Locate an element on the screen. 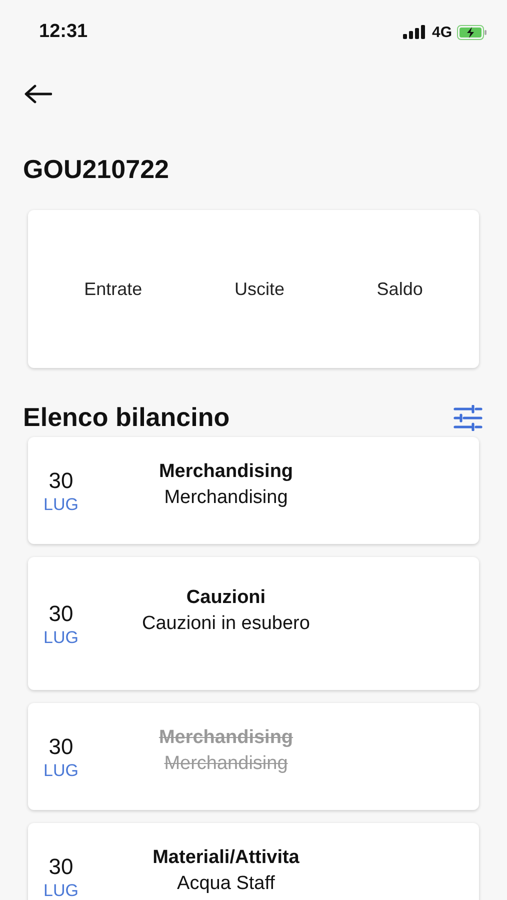  back-arrow-icon is located at coordinates (38, 94).